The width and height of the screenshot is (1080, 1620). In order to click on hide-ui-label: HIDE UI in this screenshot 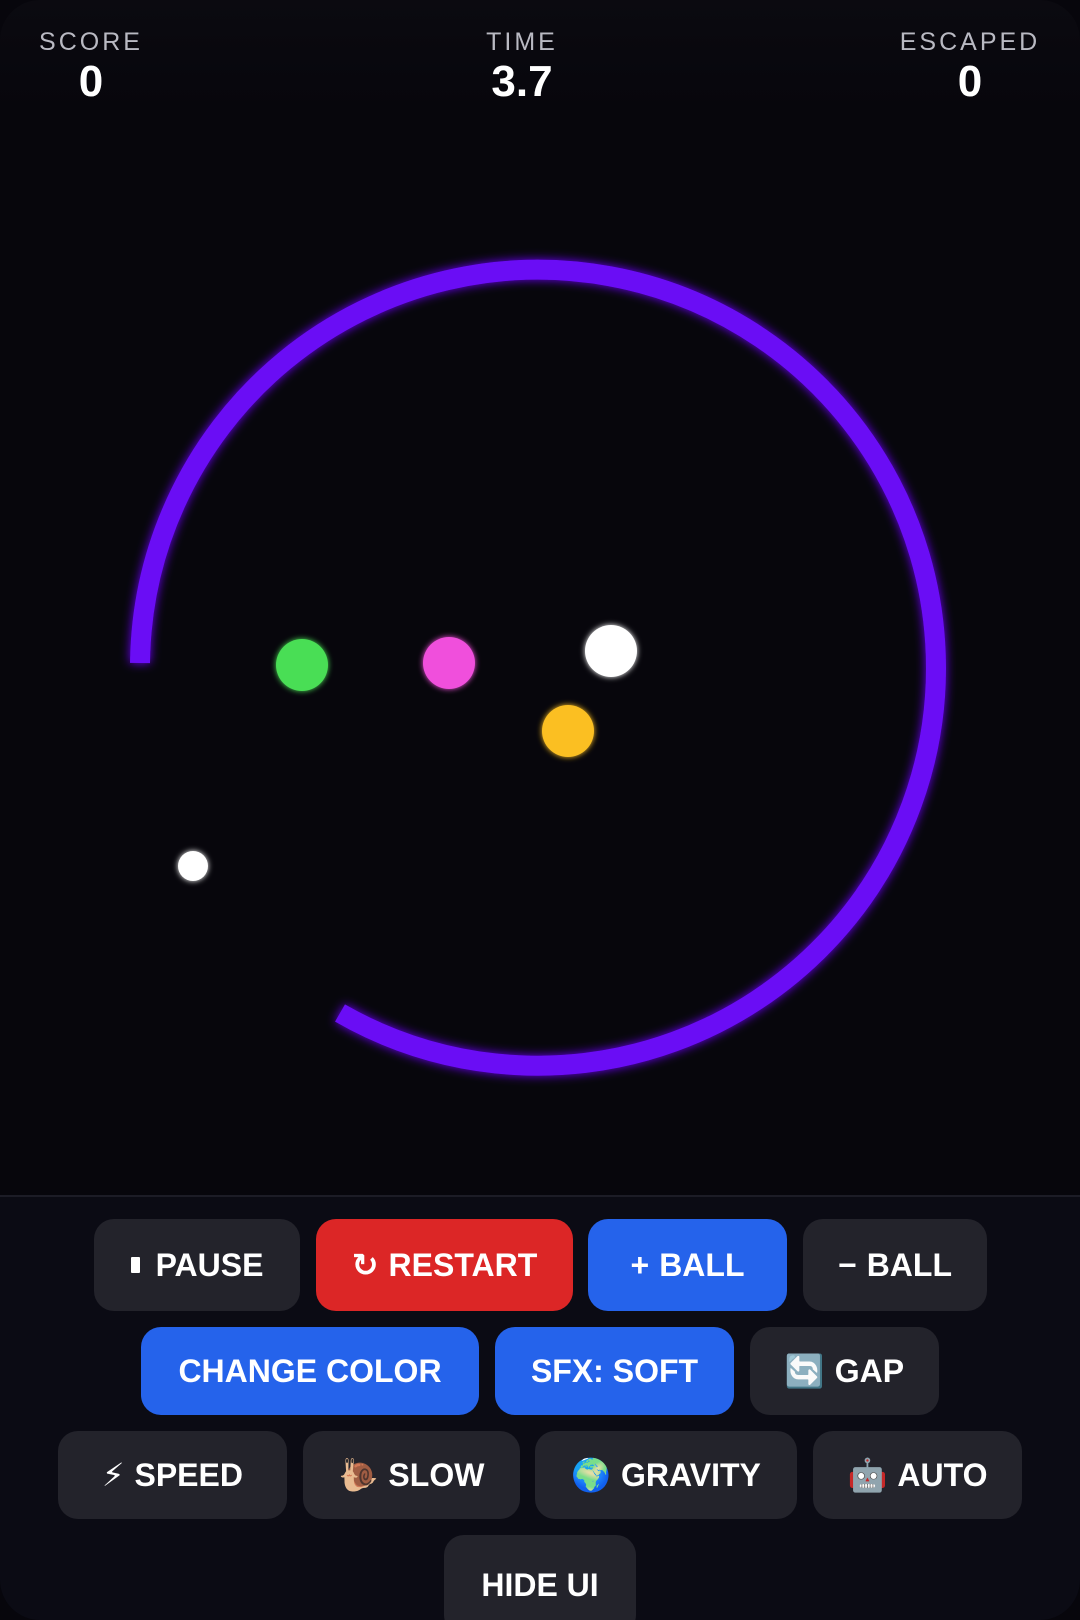, I will do `click(540, 1584)`.